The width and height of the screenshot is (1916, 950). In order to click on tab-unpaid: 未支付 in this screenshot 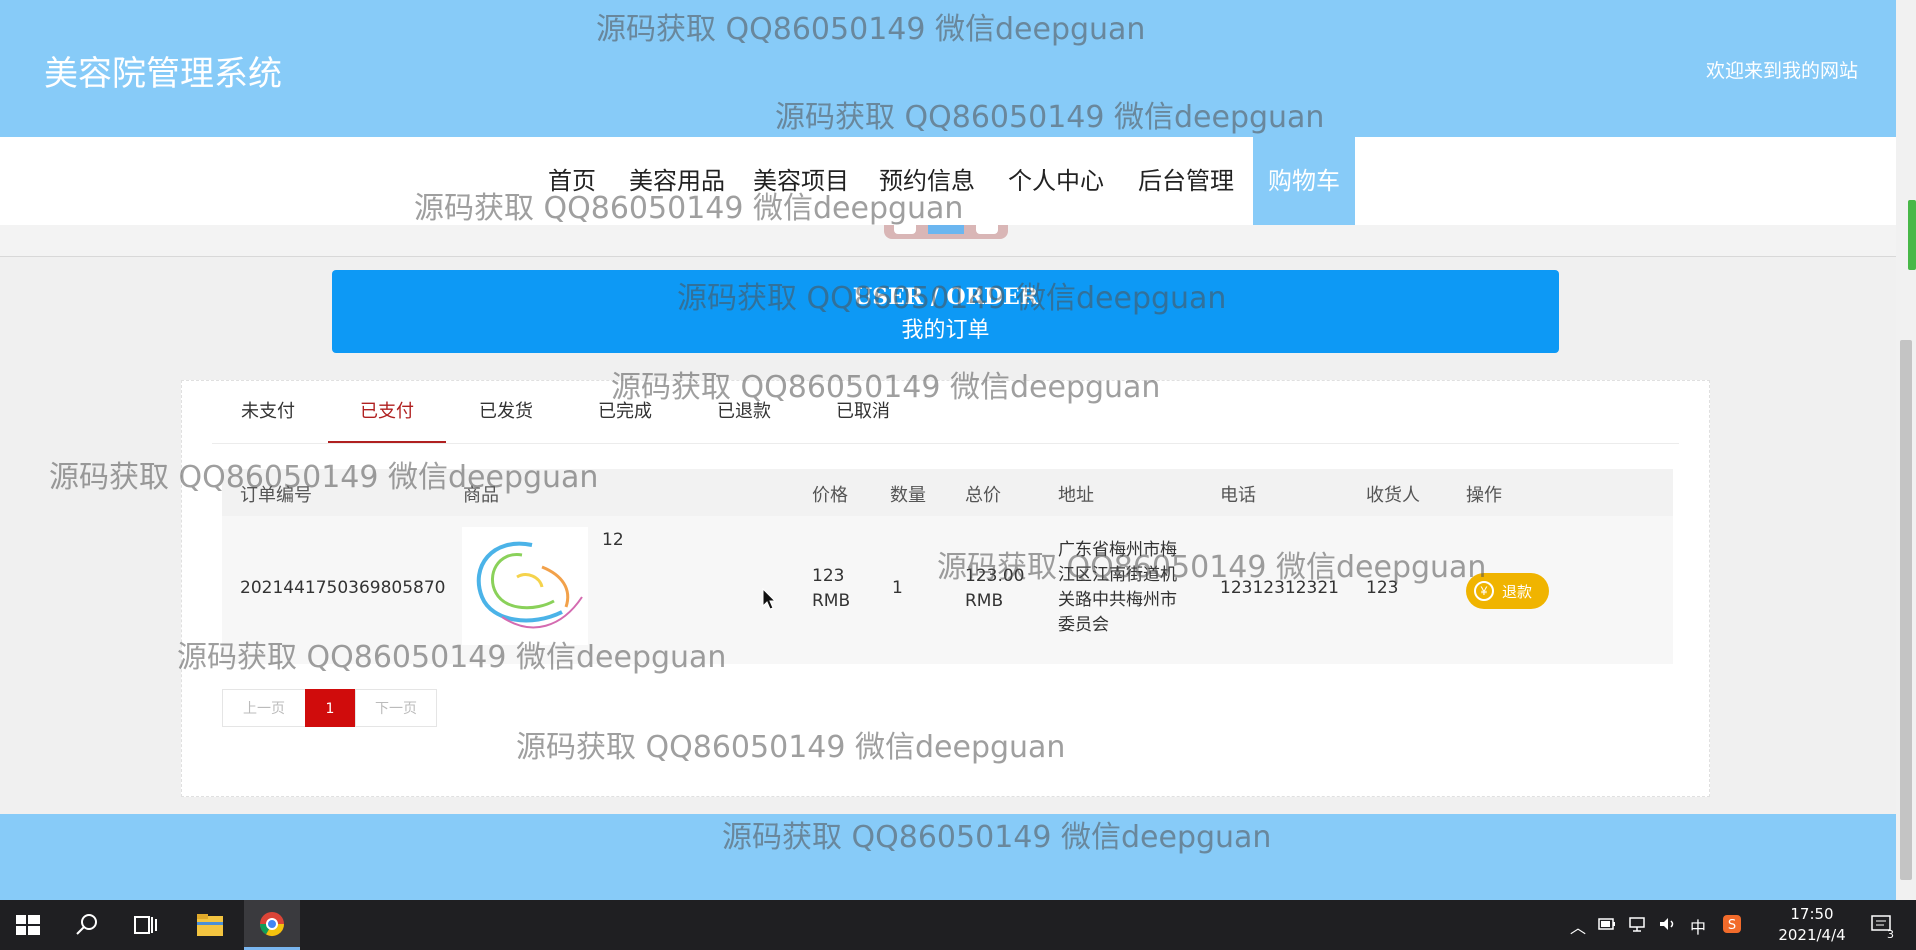, I will do `click(268, 412)`.